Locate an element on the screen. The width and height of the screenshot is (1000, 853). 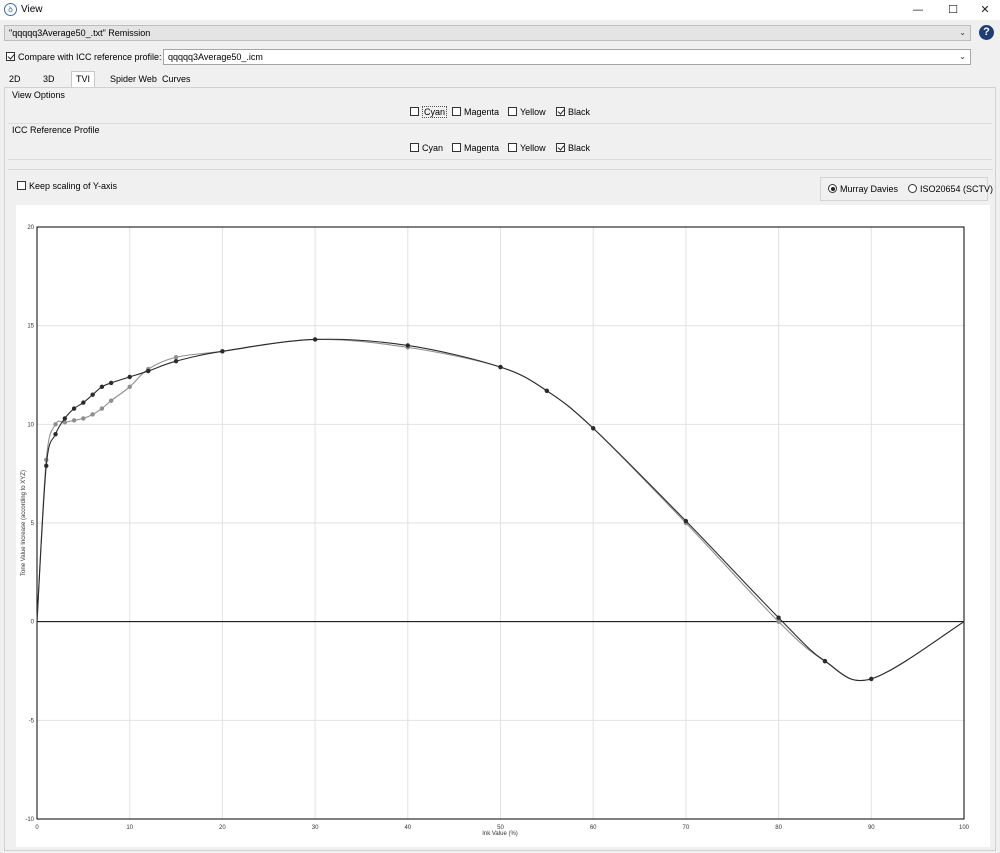
view-cyan-checkbox: Cyan is located at coordinates (429, 112).